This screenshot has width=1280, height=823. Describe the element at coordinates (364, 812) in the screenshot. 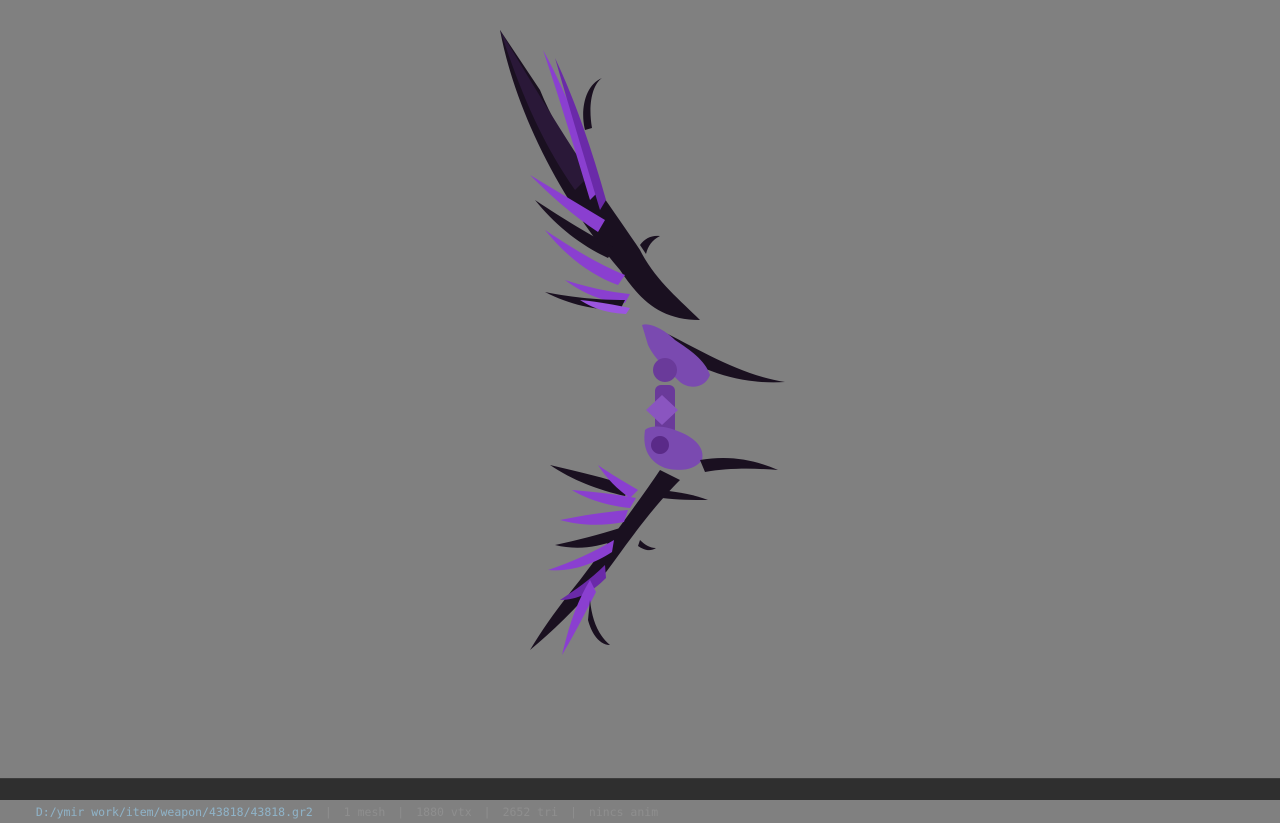

I see `mesh-count: 1 mesh` at that location.